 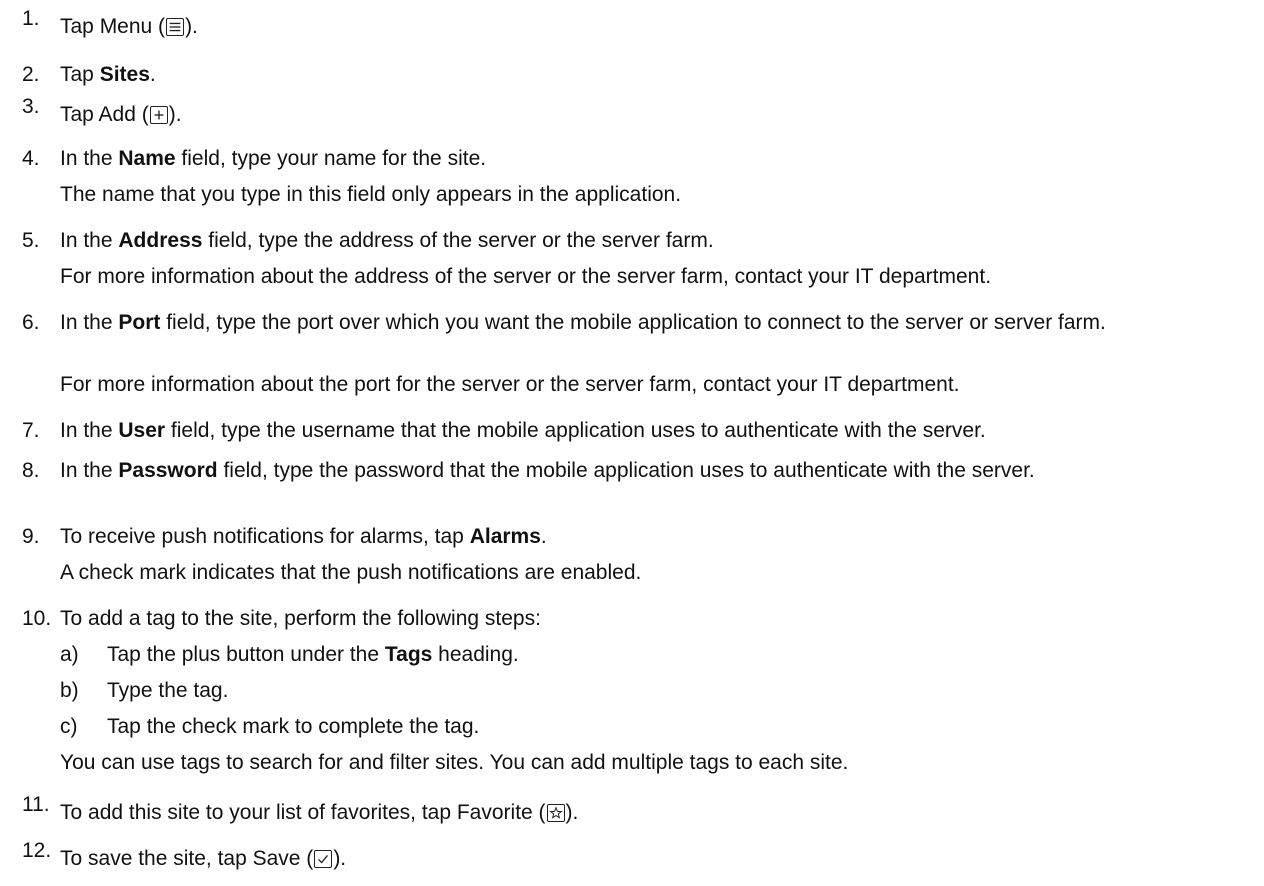 What do you see at coordinates (37, 618) in the screenshot?
I see `step-number: 10.` at bounding box center [37, 618].